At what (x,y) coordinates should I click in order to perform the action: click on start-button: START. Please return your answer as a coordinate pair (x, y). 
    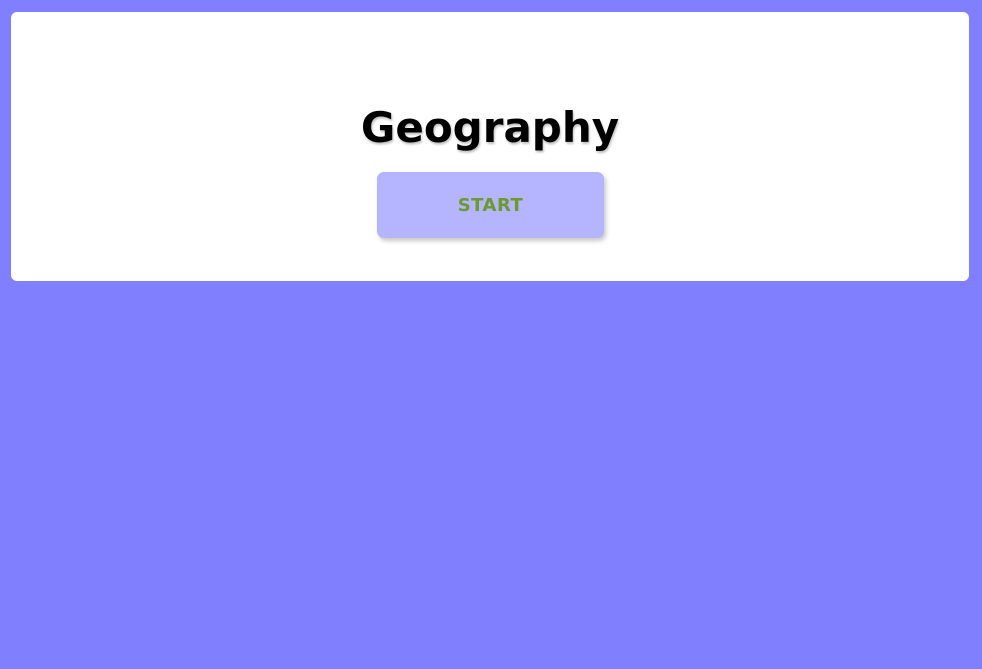
    Looking at the image, I should click on (490, 205).